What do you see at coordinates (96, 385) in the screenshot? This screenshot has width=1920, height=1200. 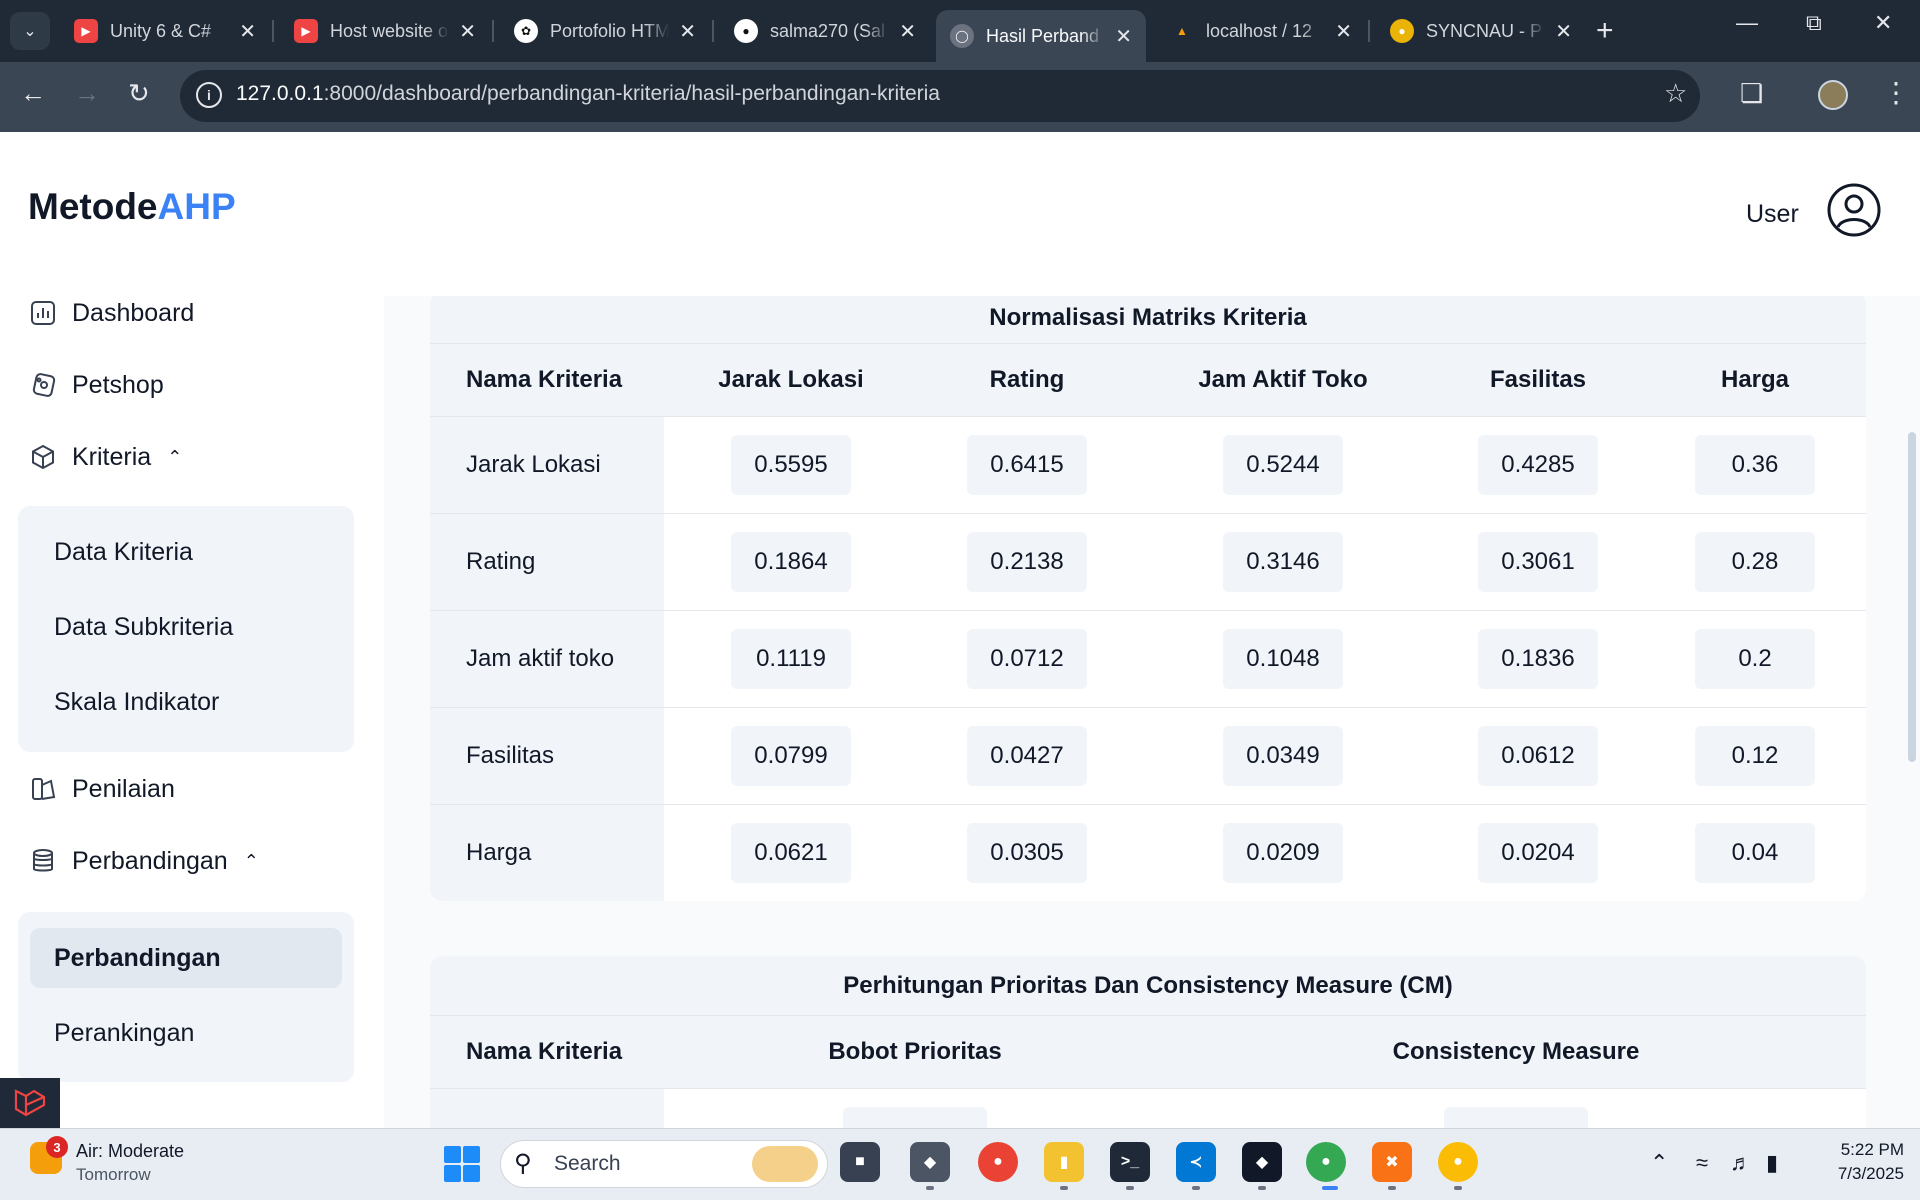 I see `sidebar-item-petshop: Petshop` at bounding box center [96, 385].